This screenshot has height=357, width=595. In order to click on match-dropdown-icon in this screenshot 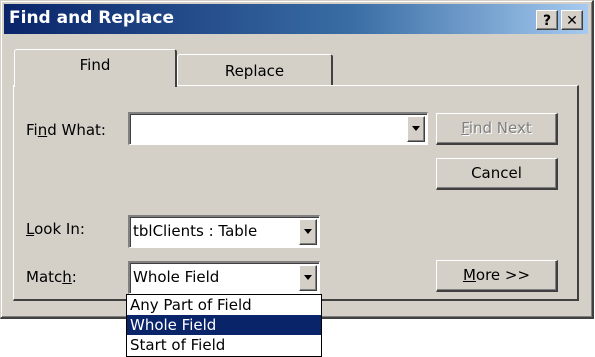, I will do `click(308, 278)`.